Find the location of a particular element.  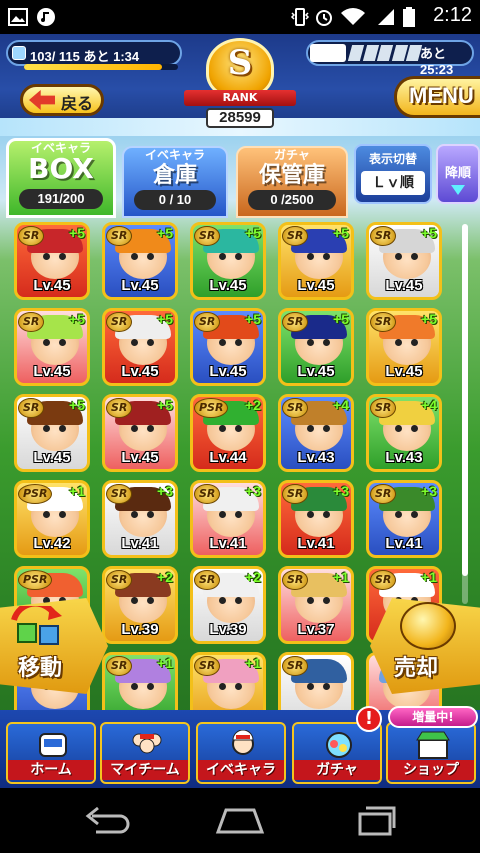

tab-gacha-storage: ガチャ 保管庫 0 /2500 is located at coordinates (292, 182).